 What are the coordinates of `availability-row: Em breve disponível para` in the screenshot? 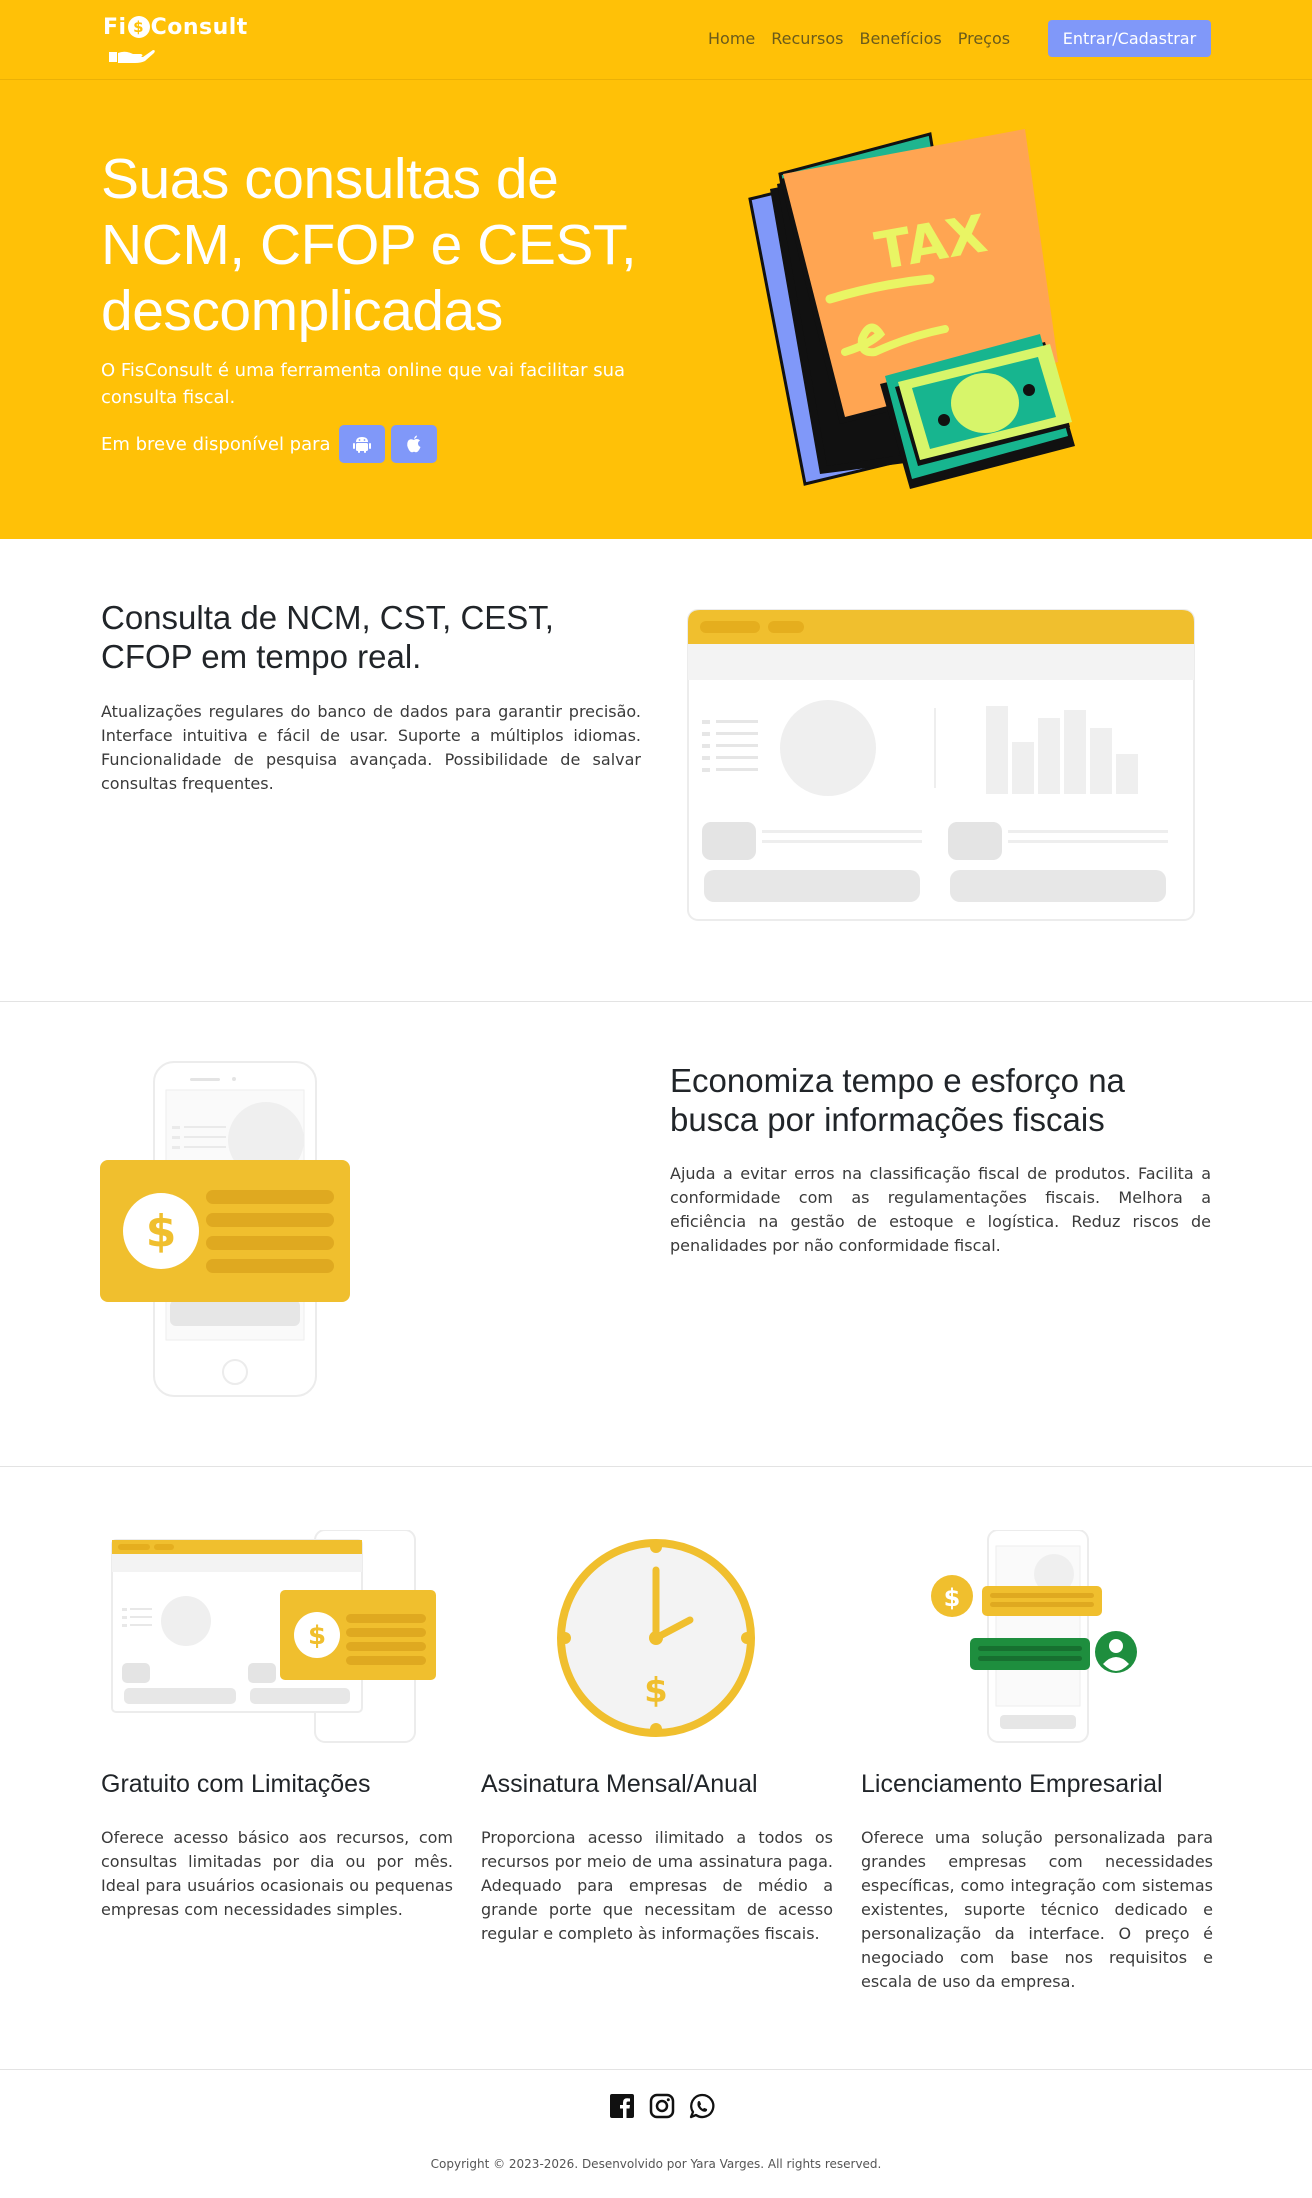 It's located at (269, 444).